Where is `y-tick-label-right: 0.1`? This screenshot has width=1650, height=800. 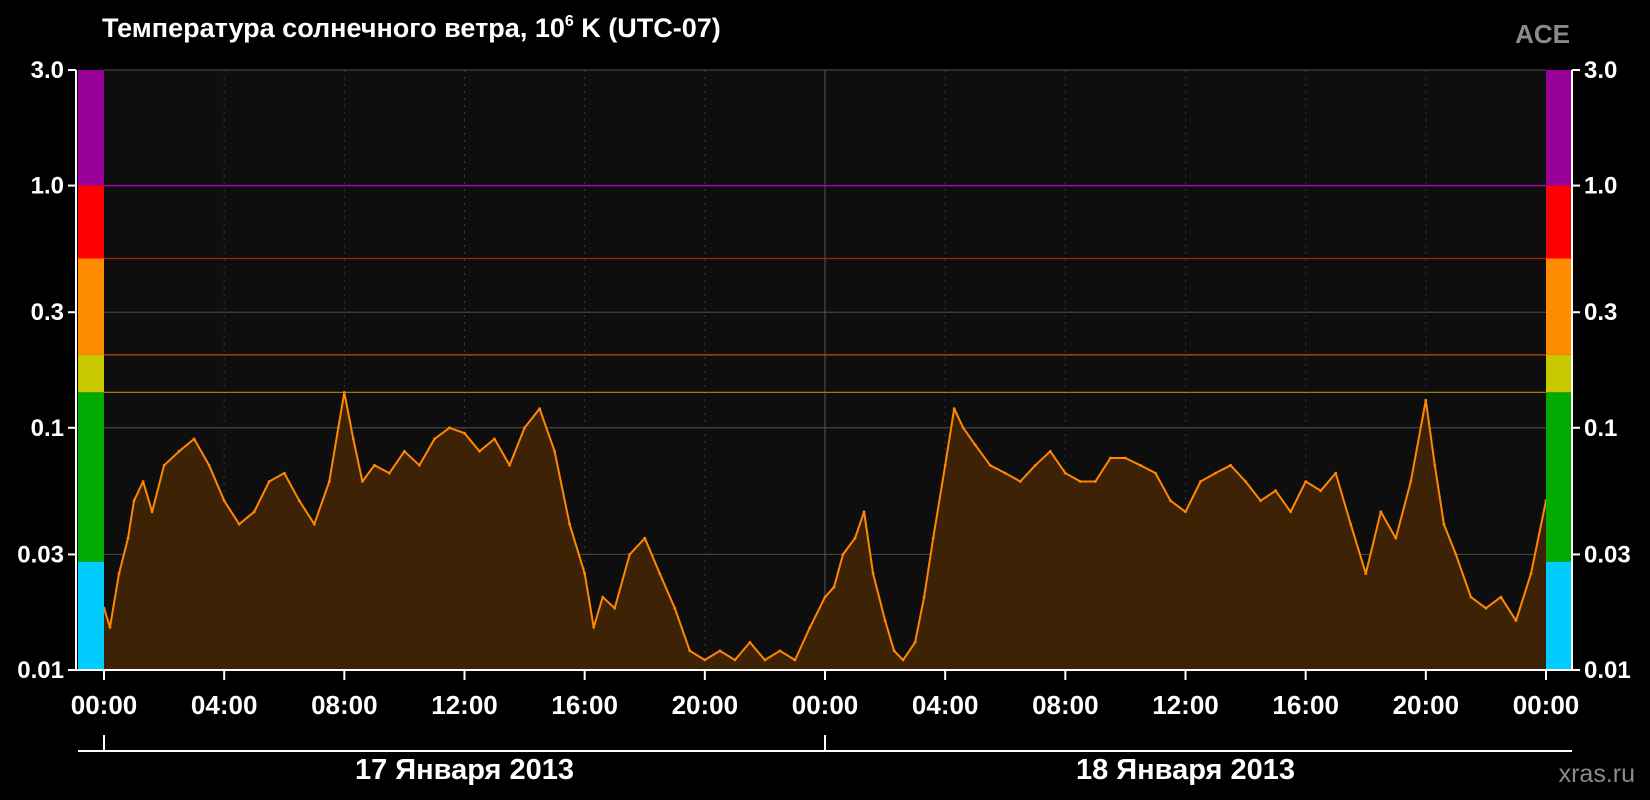
y-tick-label-right: 0.1 is located at coordinates (1600, 428).